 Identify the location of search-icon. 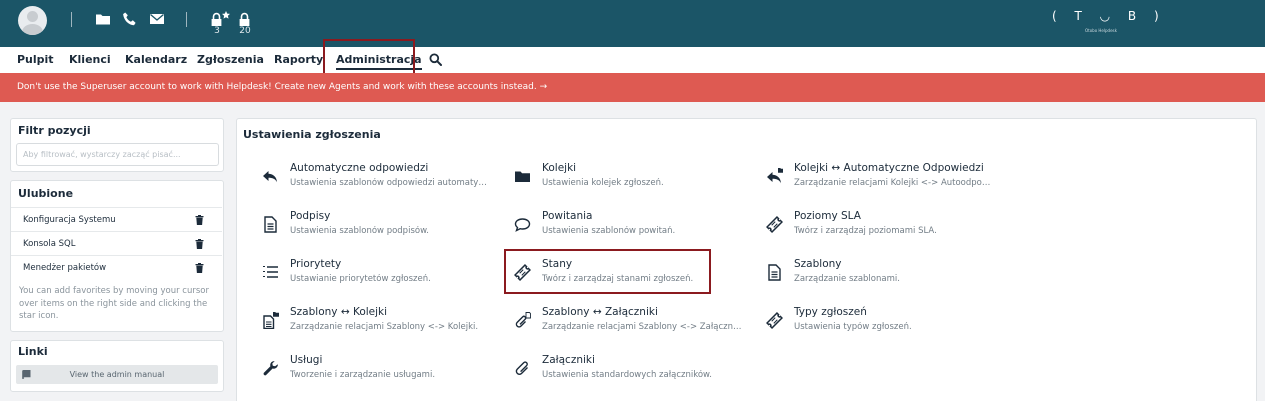
(435, 59).